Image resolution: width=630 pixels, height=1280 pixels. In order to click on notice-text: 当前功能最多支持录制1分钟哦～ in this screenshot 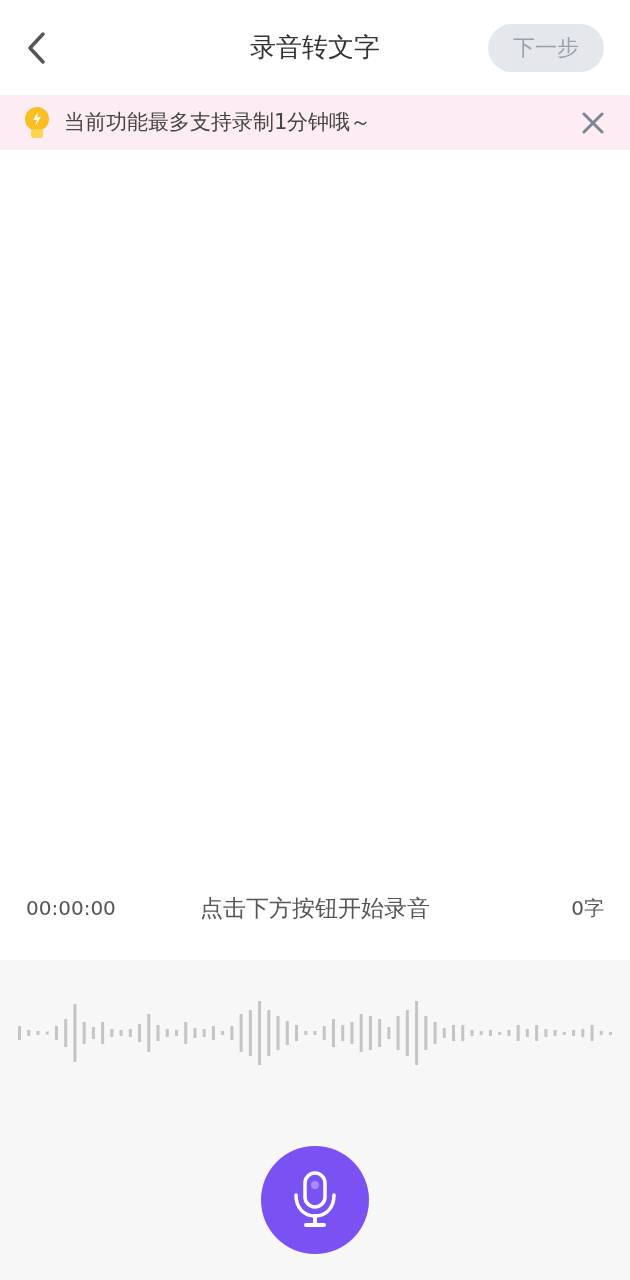, I will do `click(218, 122)`.